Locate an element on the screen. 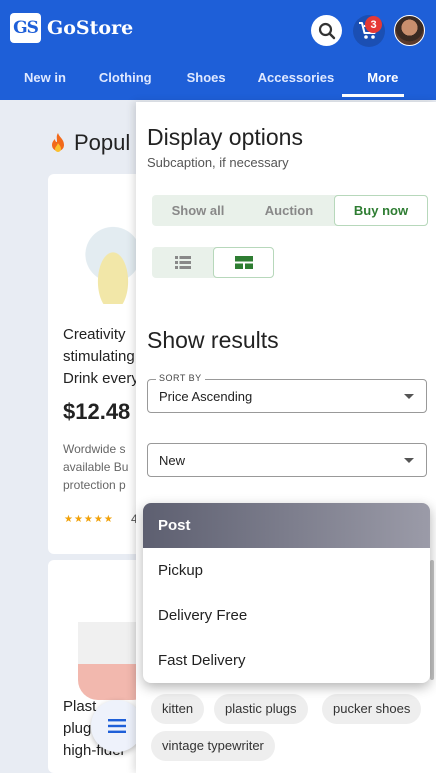 The width and height of the screenshot is (436, 773). section-title: Popul is located at coordinates (89, 143).